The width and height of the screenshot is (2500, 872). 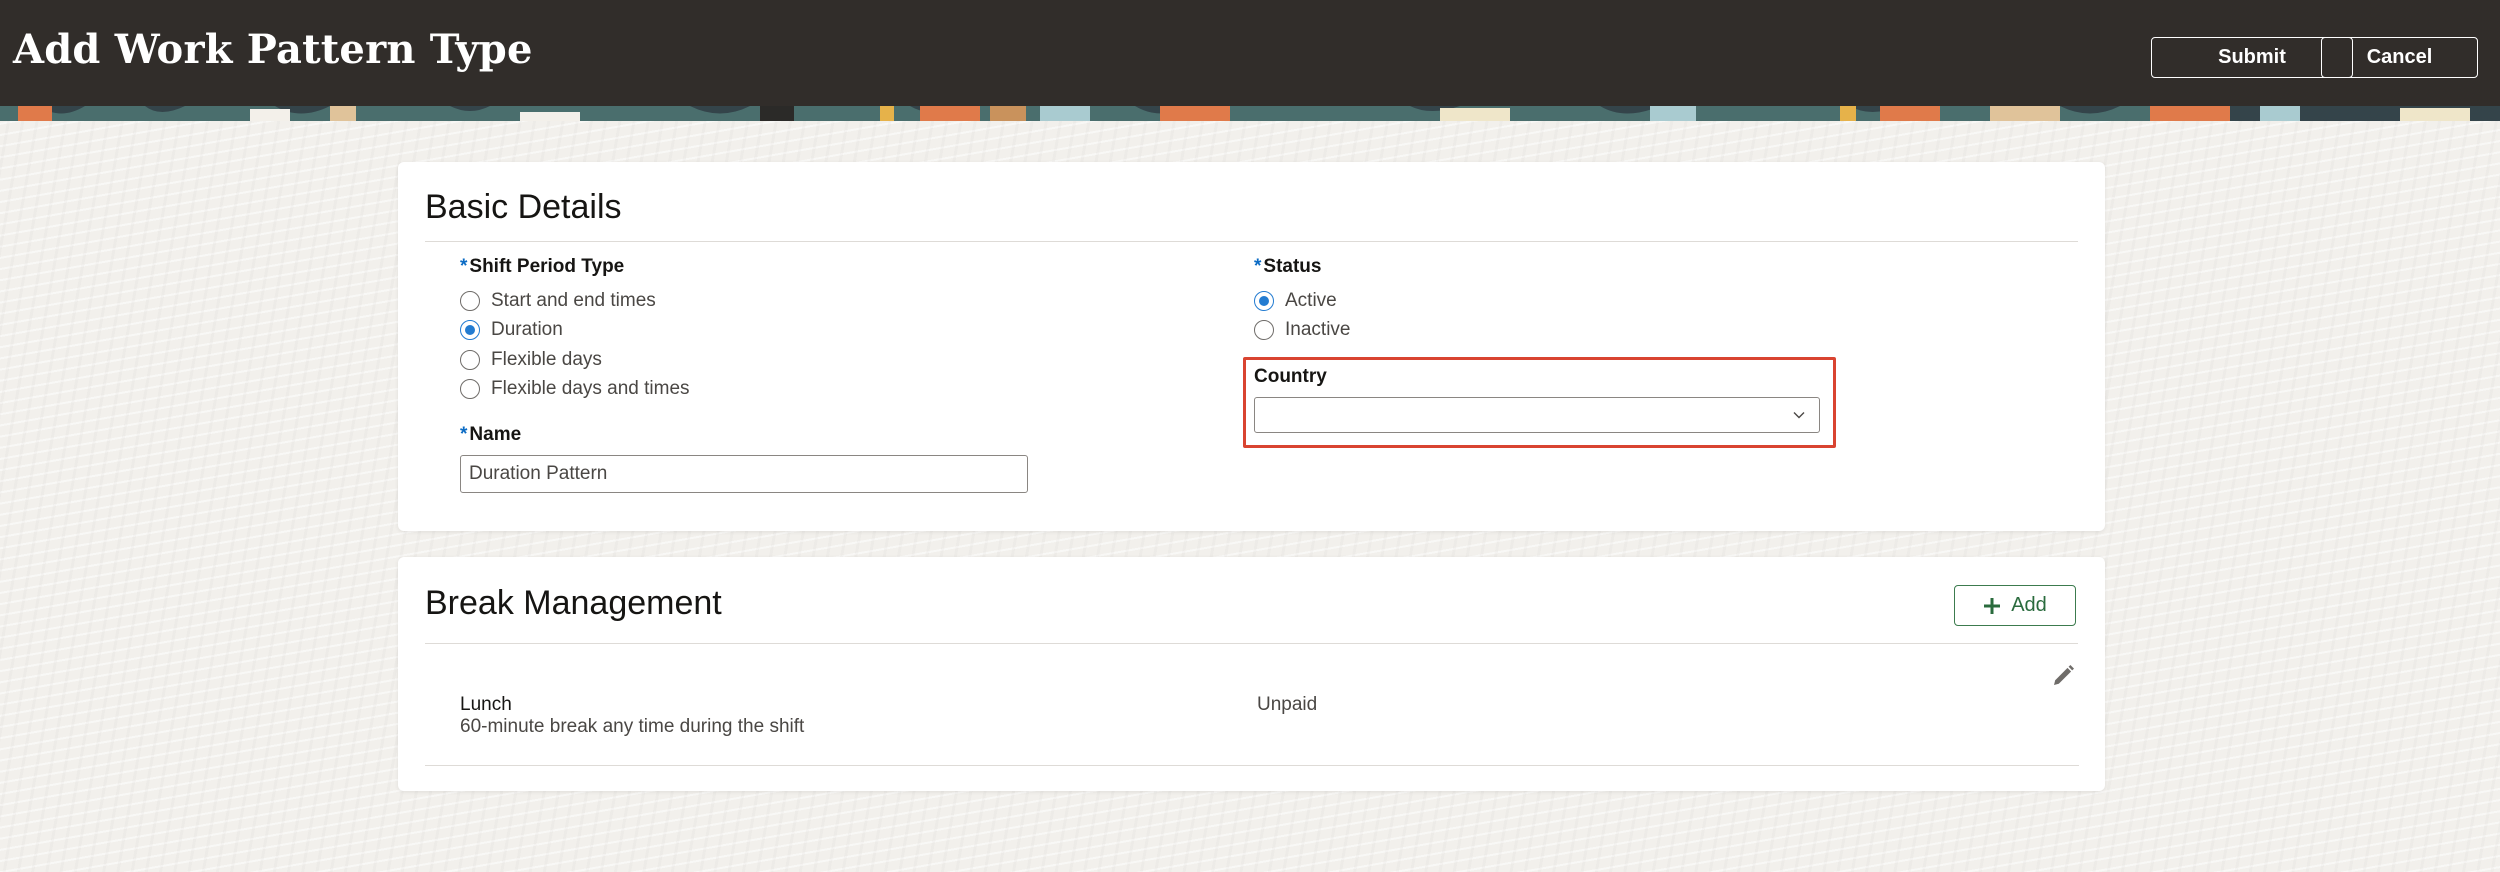 I want to click on radio-flexible-days-and-times: Flexible days and times, so click(x=575, y=389).